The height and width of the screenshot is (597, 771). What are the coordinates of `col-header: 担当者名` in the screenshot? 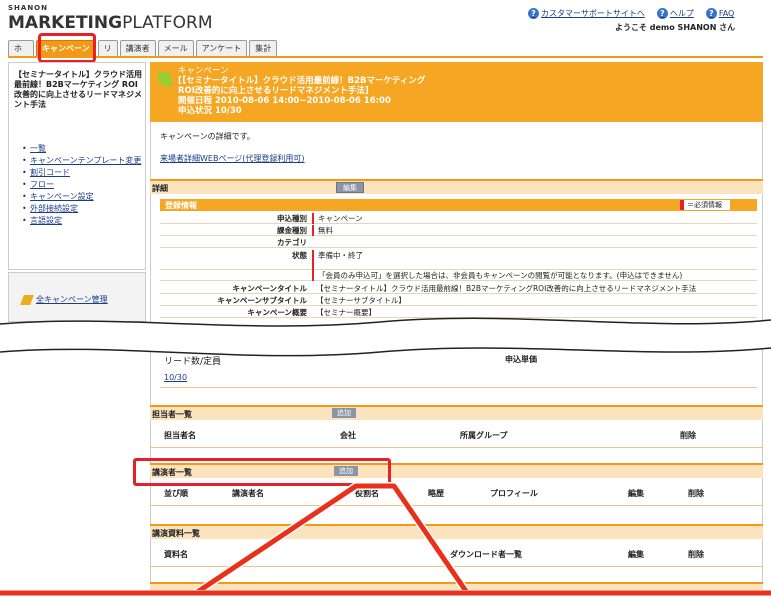 It's located at (180, 435).